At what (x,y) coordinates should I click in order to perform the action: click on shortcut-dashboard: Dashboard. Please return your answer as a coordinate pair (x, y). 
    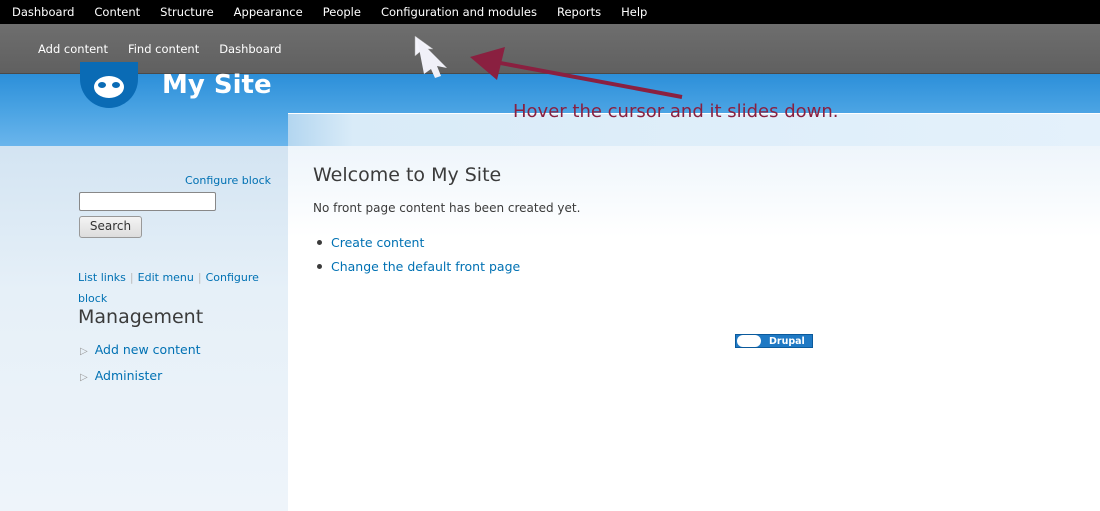
    Looking at the image, I should click on (250, 49).